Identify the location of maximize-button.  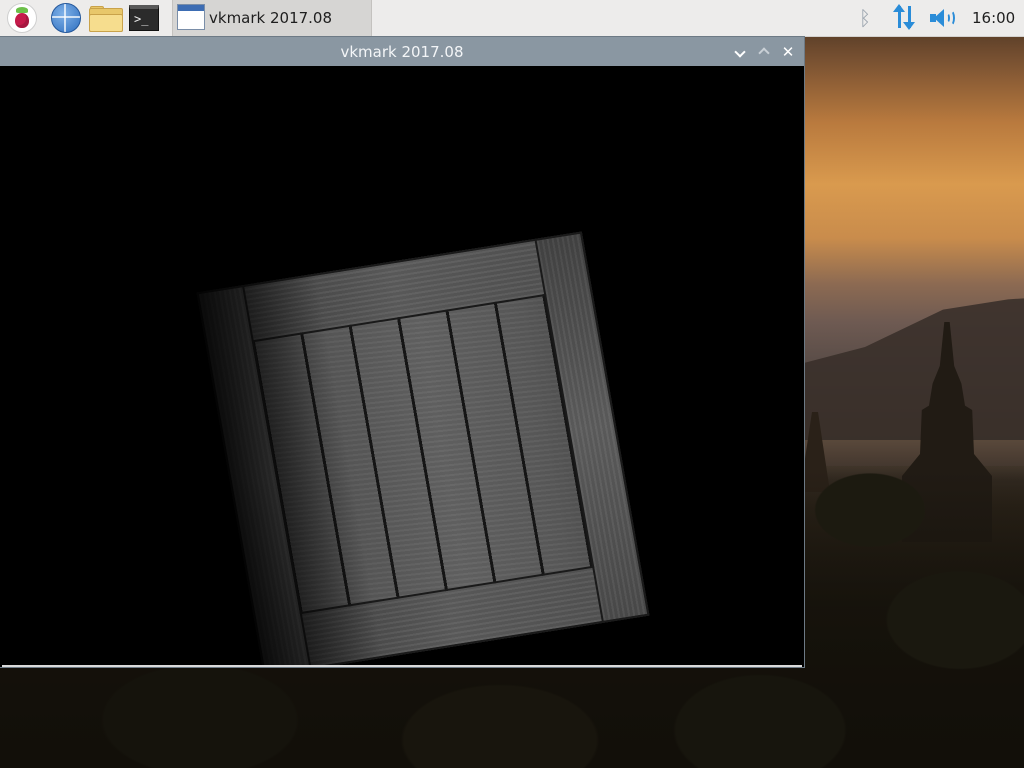
(764, 52).